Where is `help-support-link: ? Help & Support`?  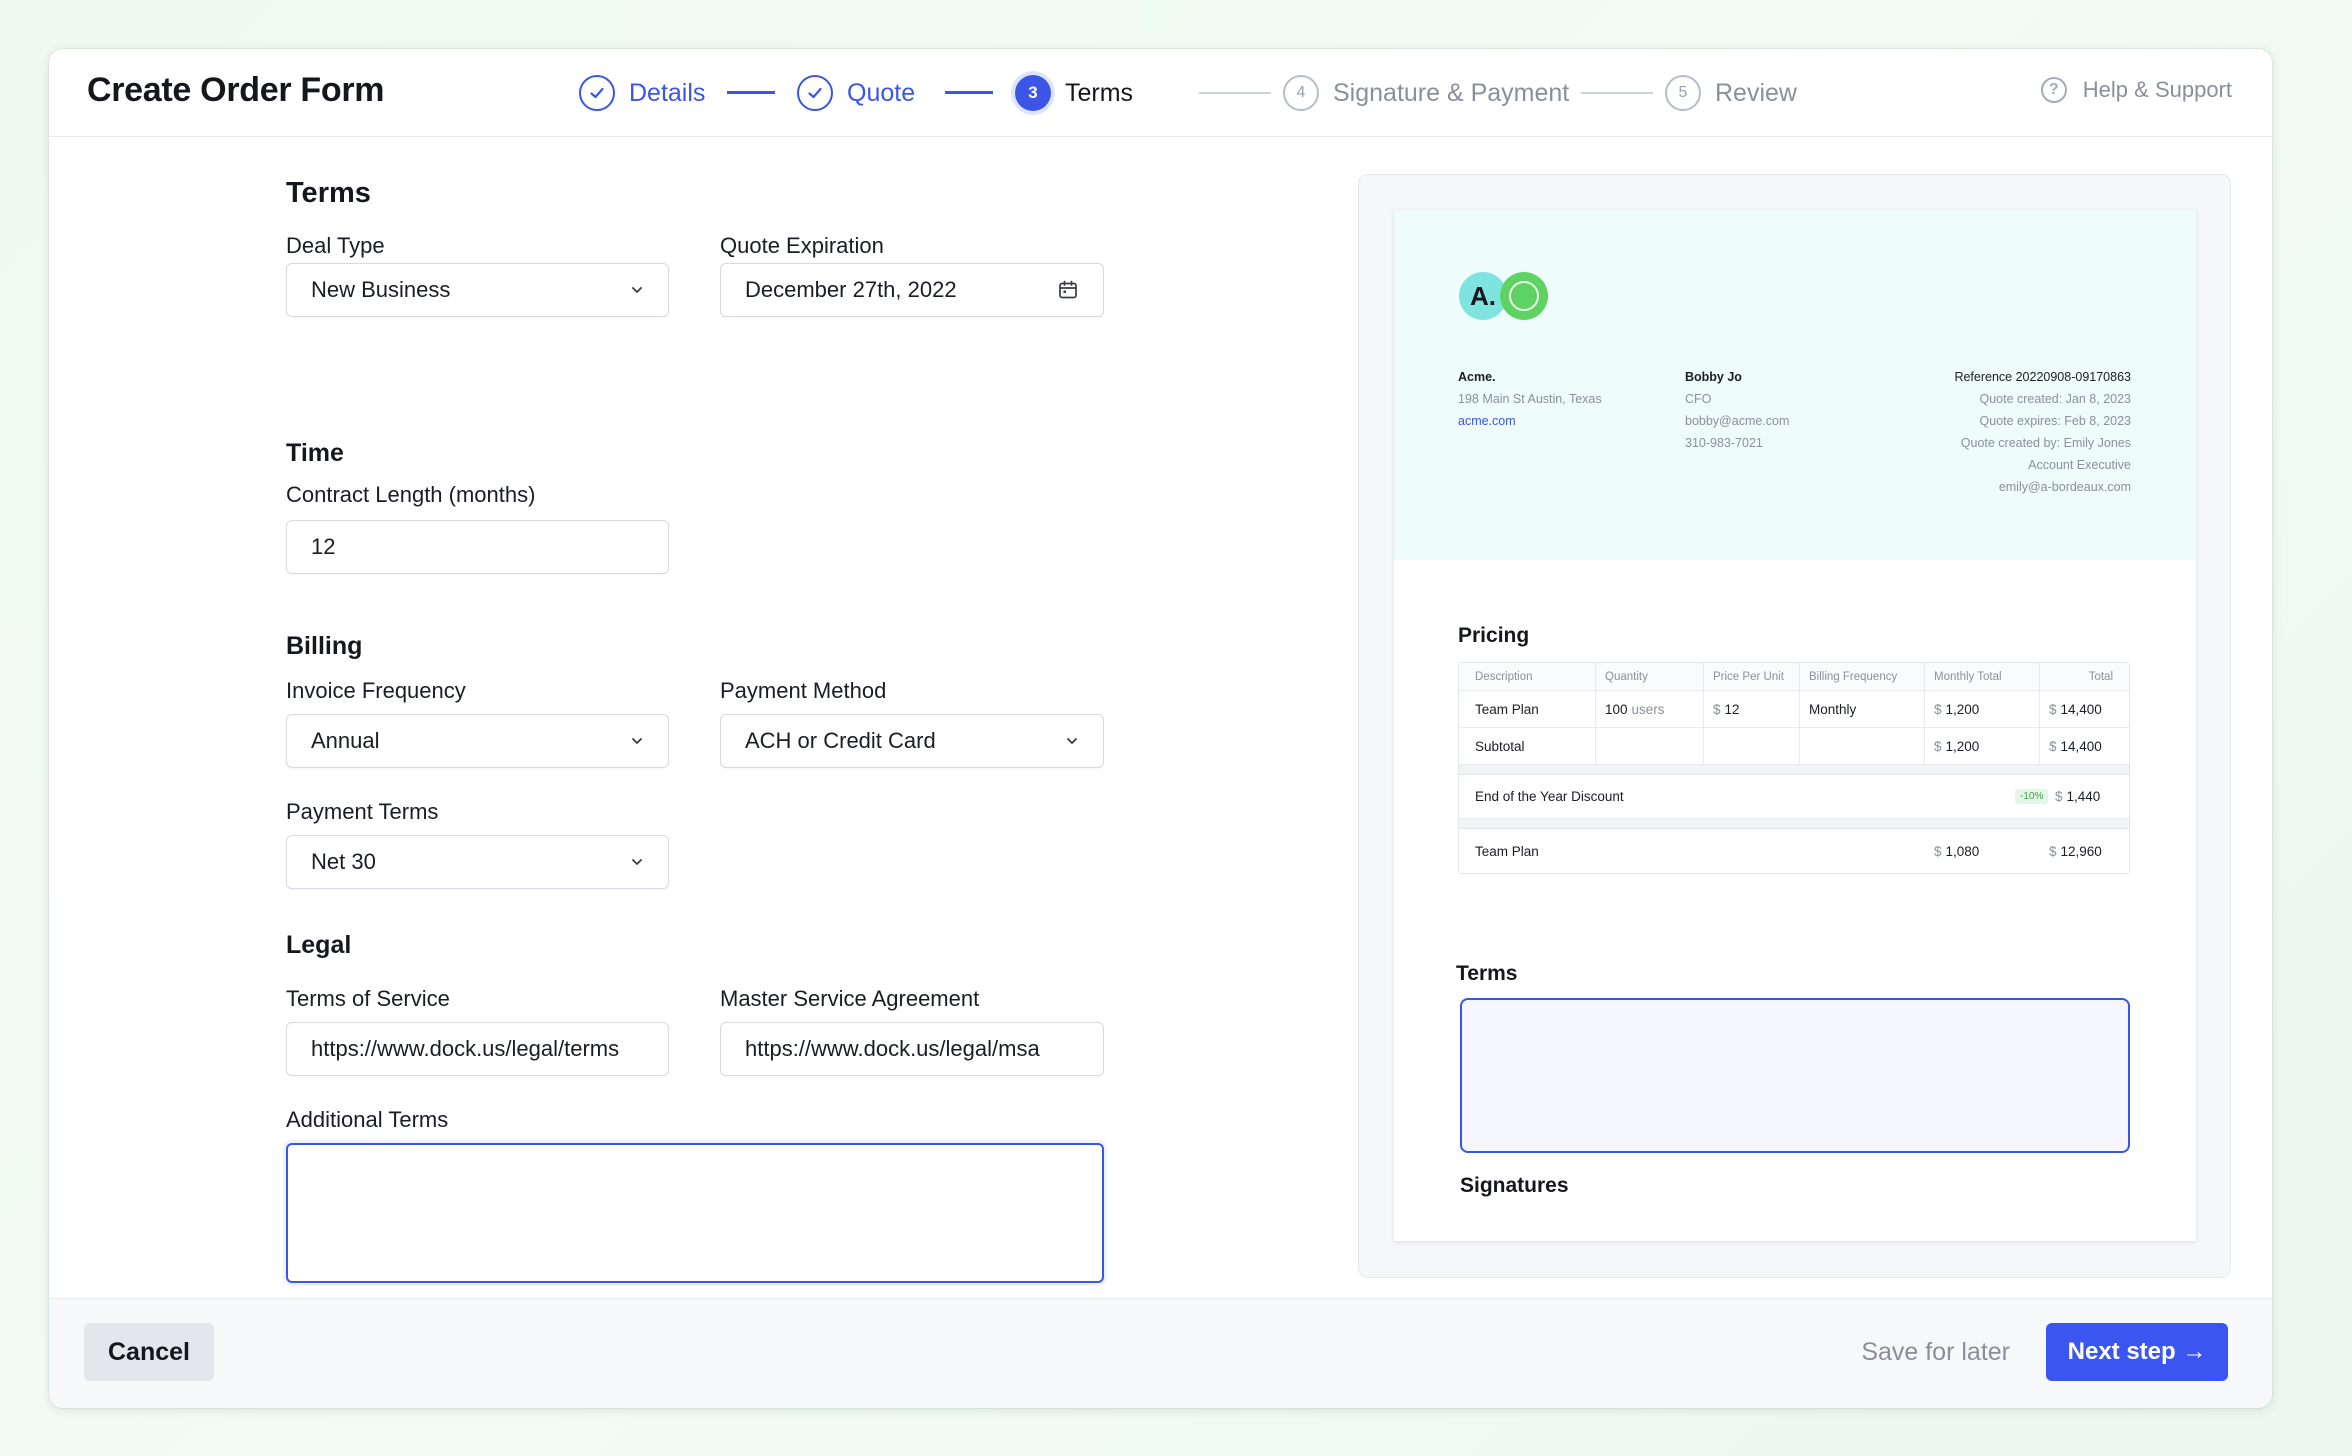 help-support-link: ? Help & Support is located at coordinates (2136, 90).